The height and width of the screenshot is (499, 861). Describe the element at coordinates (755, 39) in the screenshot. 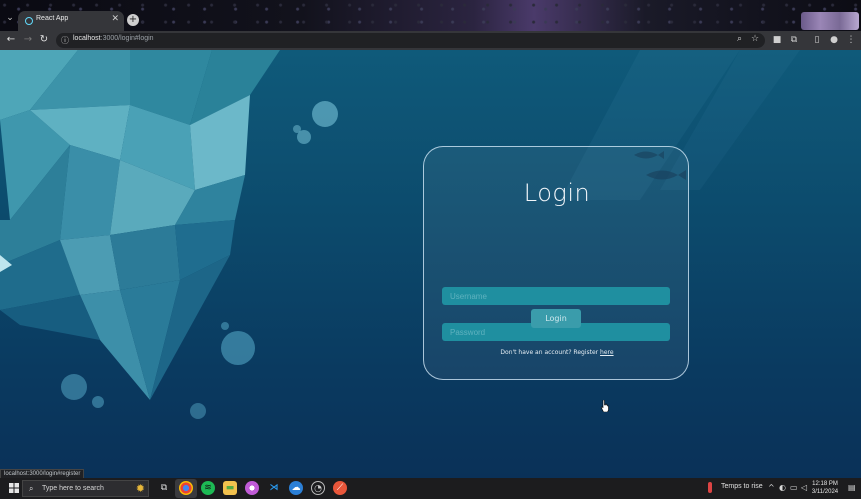

I see `bookmark-star-icon: ☆` at that location.